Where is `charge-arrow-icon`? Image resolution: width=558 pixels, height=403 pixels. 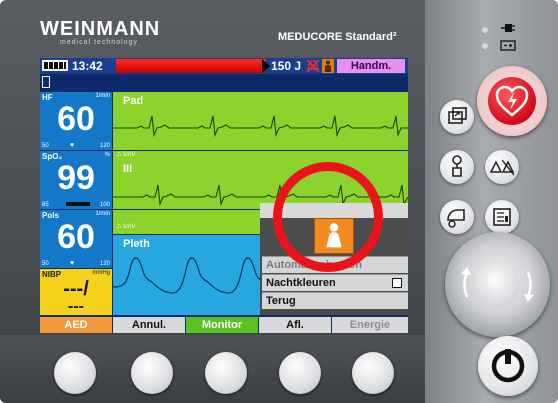
charge-arrow-icon is located at coordinates (266, 66).